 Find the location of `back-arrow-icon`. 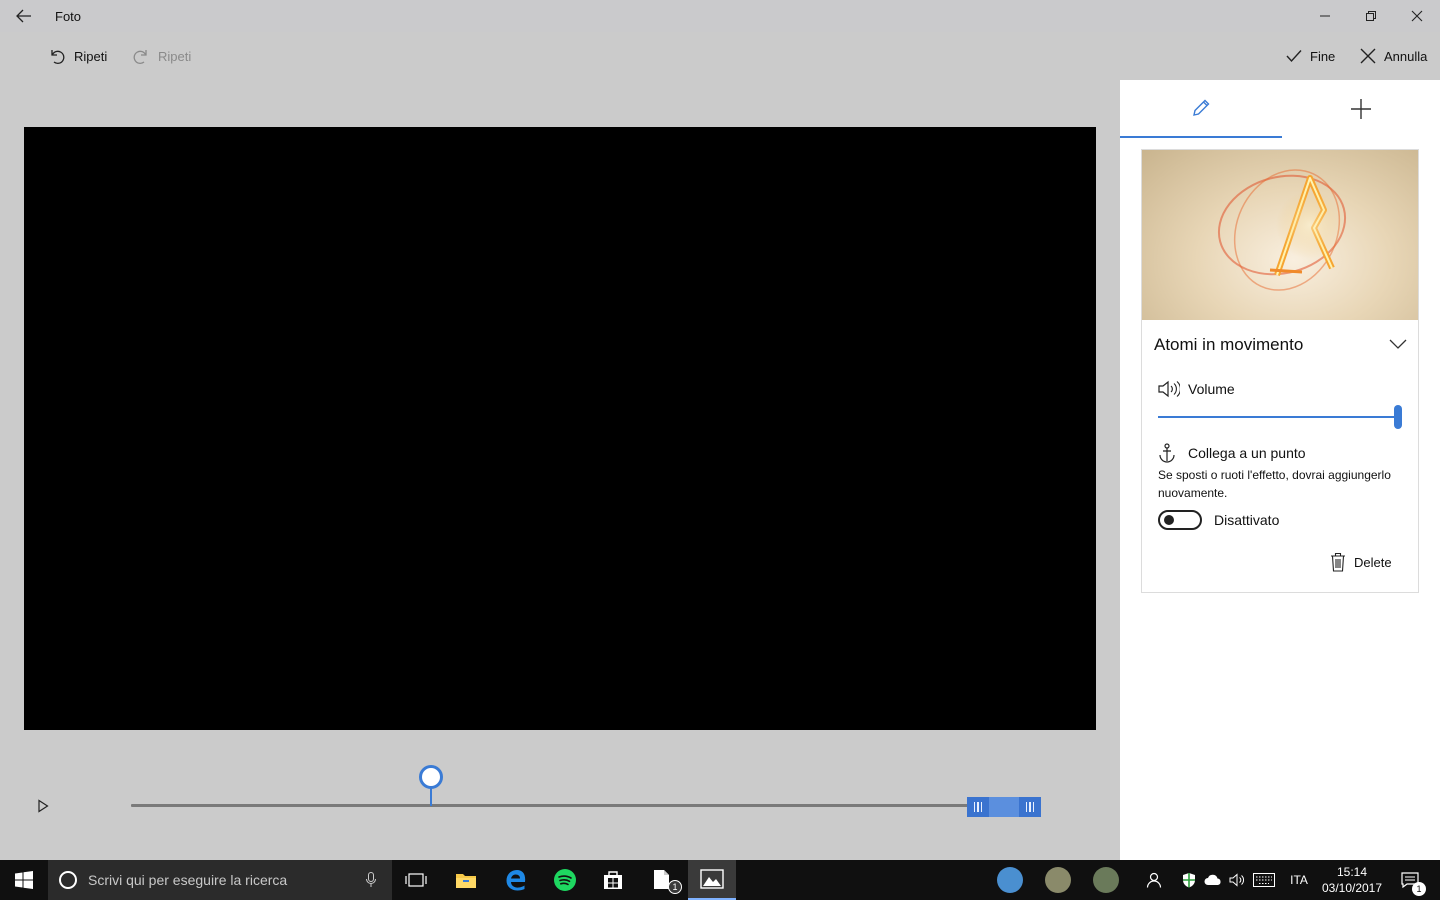

back-arrow-icon is located at coordinates (23, 16).